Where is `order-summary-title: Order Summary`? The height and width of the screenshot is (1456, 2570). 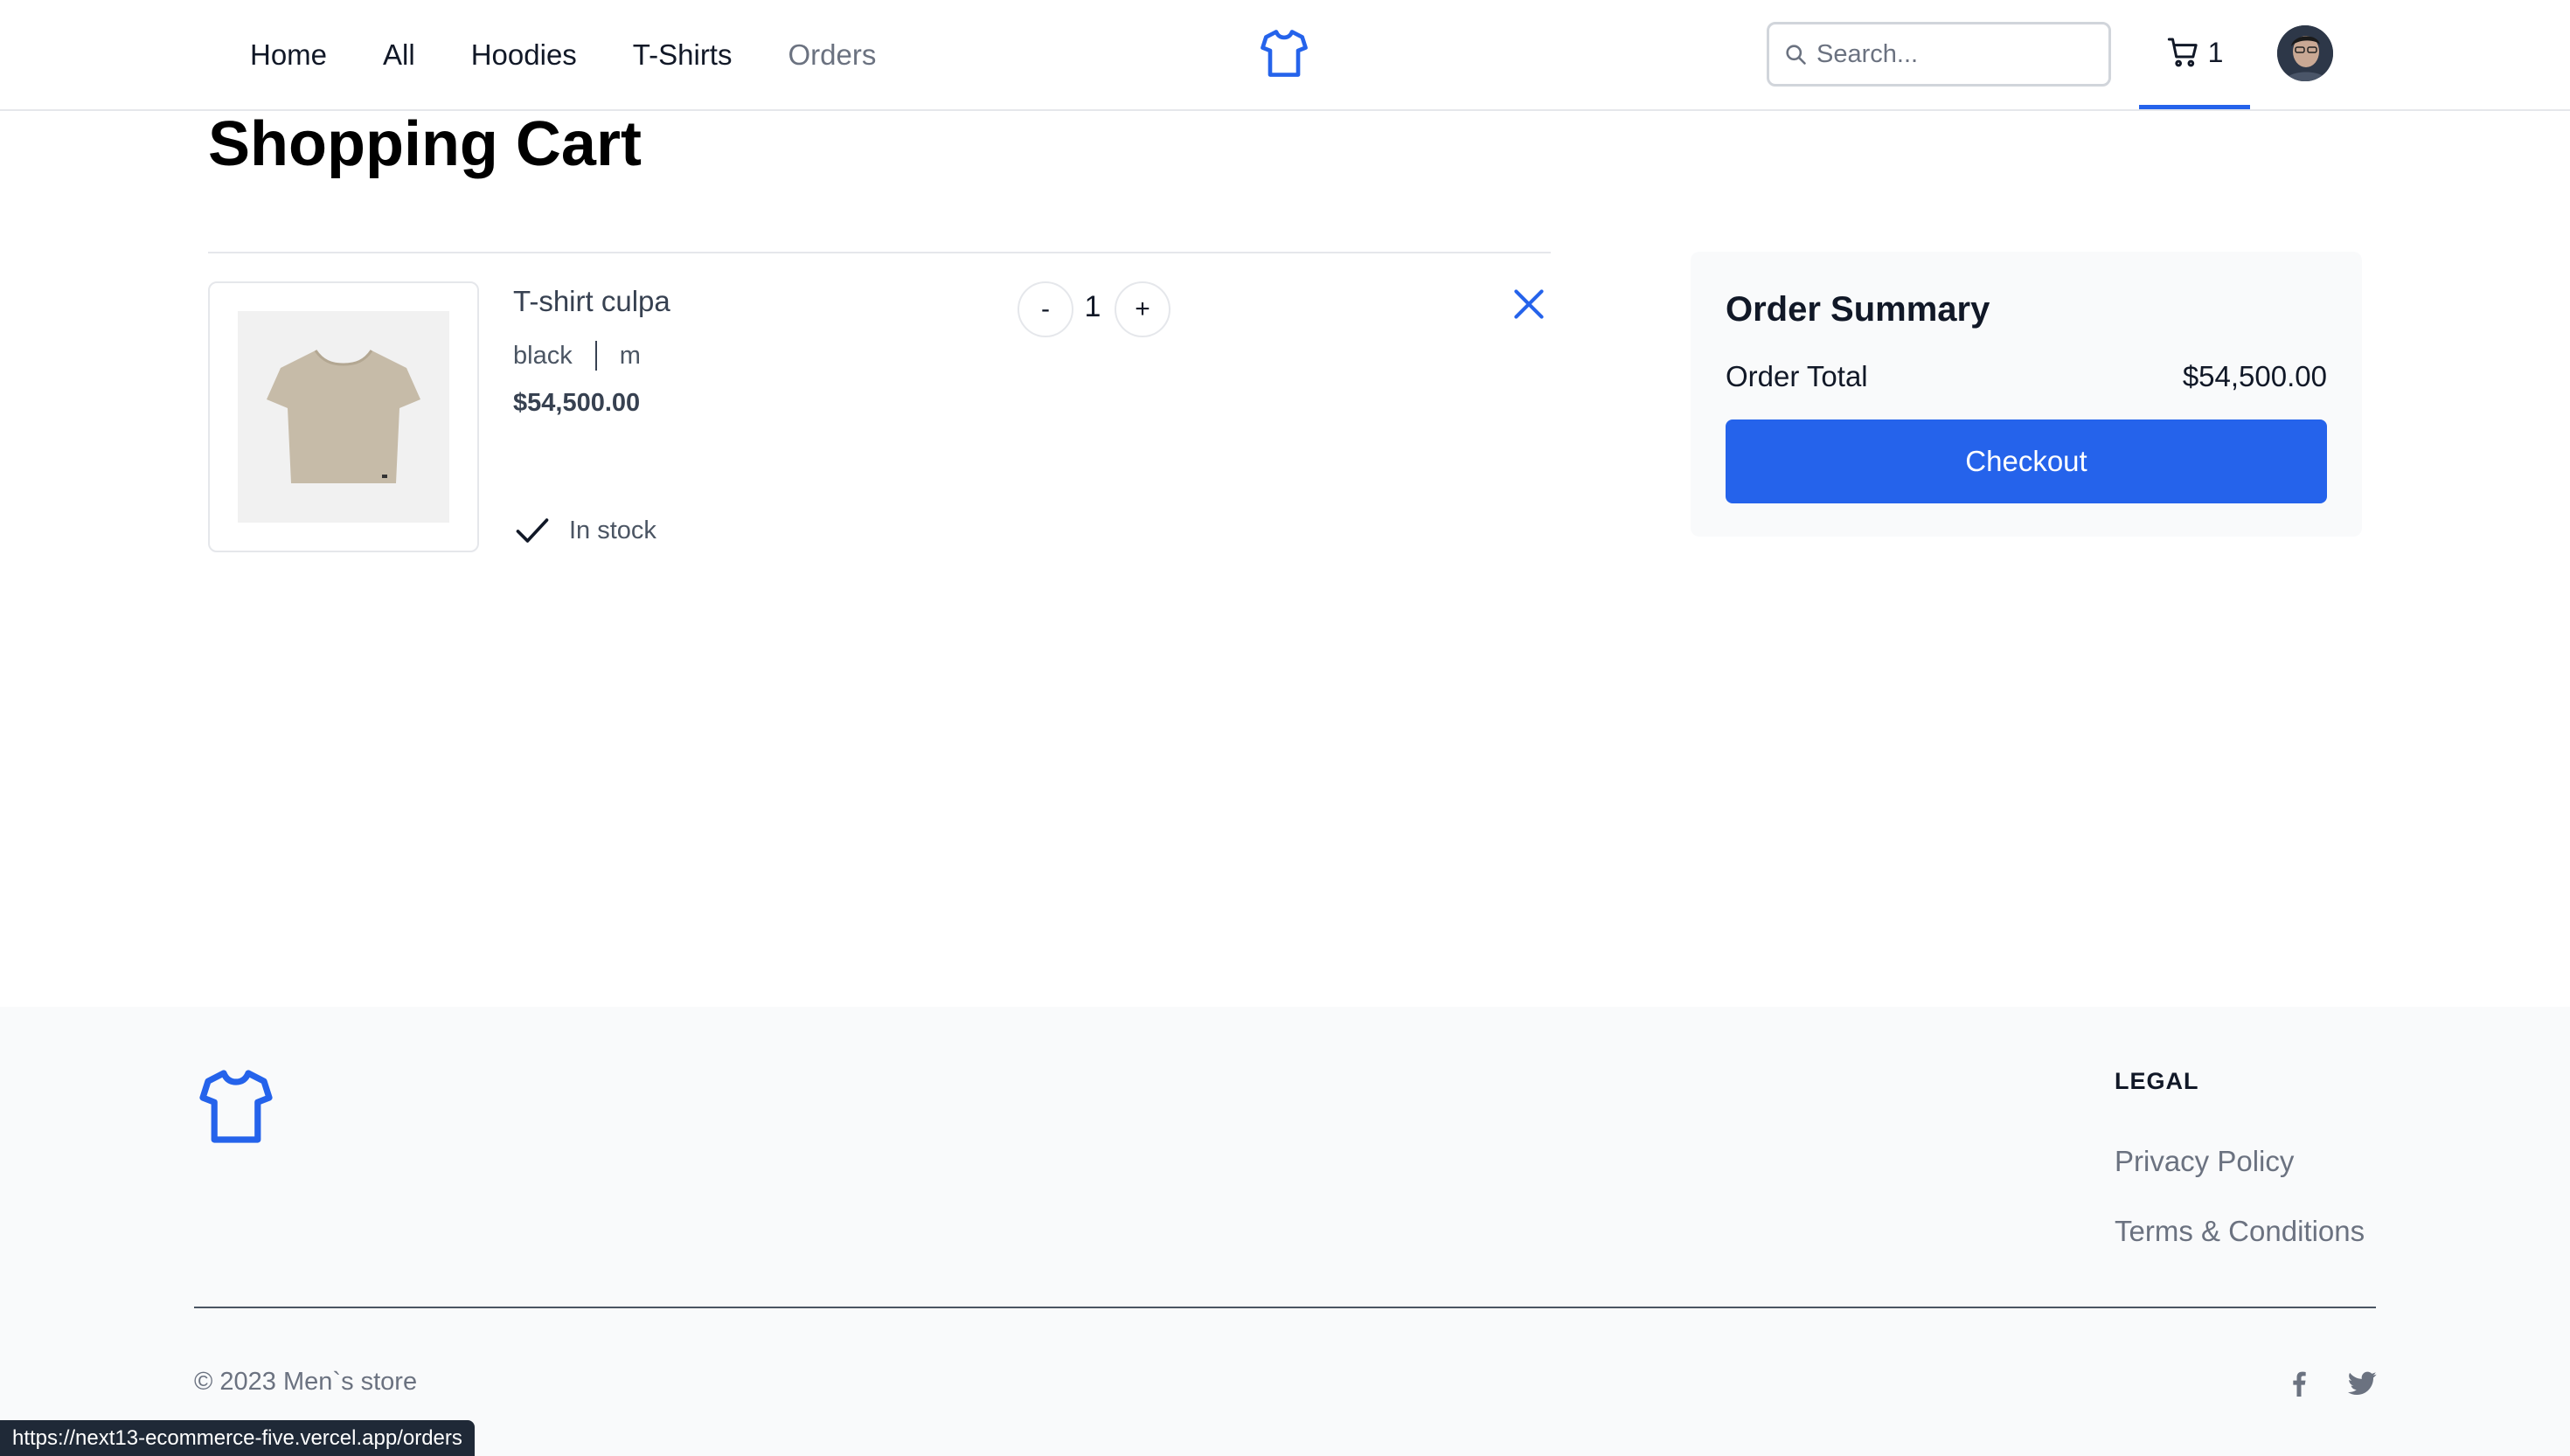
order-summary-title: Order Summary is located at coordinates (1858, 309).